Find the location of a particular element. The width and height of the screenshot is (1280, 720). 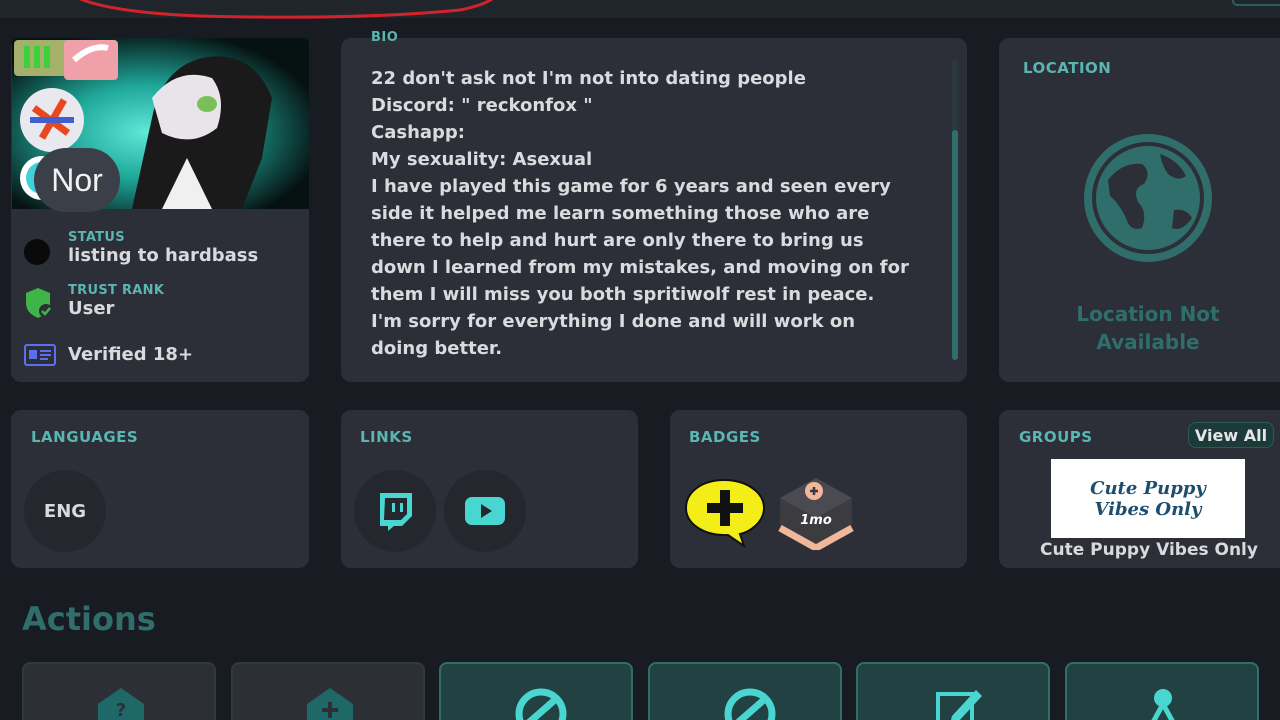

bio-label: BIO is located at coordinates (385, 37).